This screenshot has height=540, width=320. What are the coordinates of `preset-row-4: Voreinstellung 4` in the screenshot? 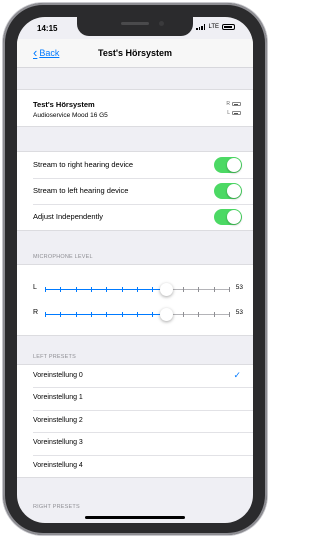 It's located at (135, 465).